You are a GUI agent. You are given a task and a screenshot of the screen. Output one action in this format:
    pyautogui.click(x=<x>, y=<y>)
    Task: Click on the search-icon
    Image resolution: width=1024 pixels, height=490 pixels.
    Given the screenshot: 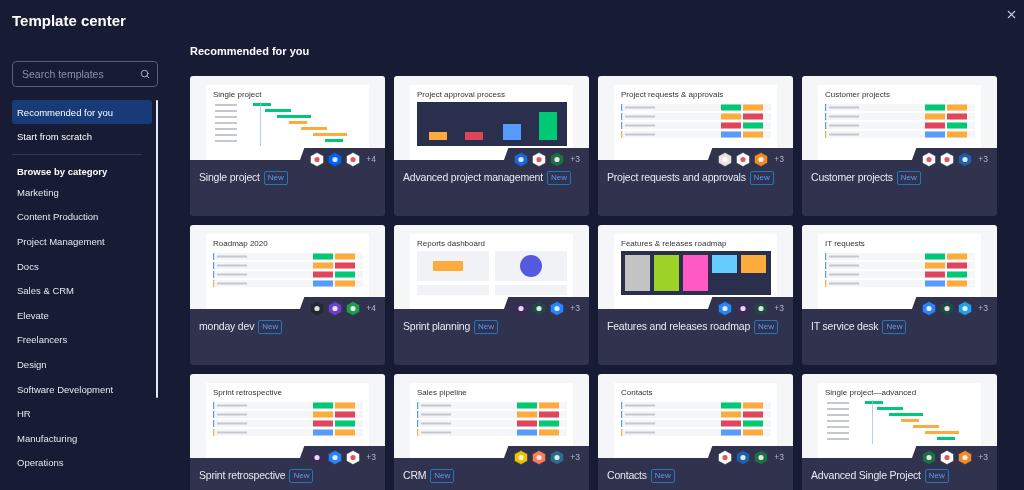 What is the action you would take?
    pyautogui.click(x=145, y=74)
    